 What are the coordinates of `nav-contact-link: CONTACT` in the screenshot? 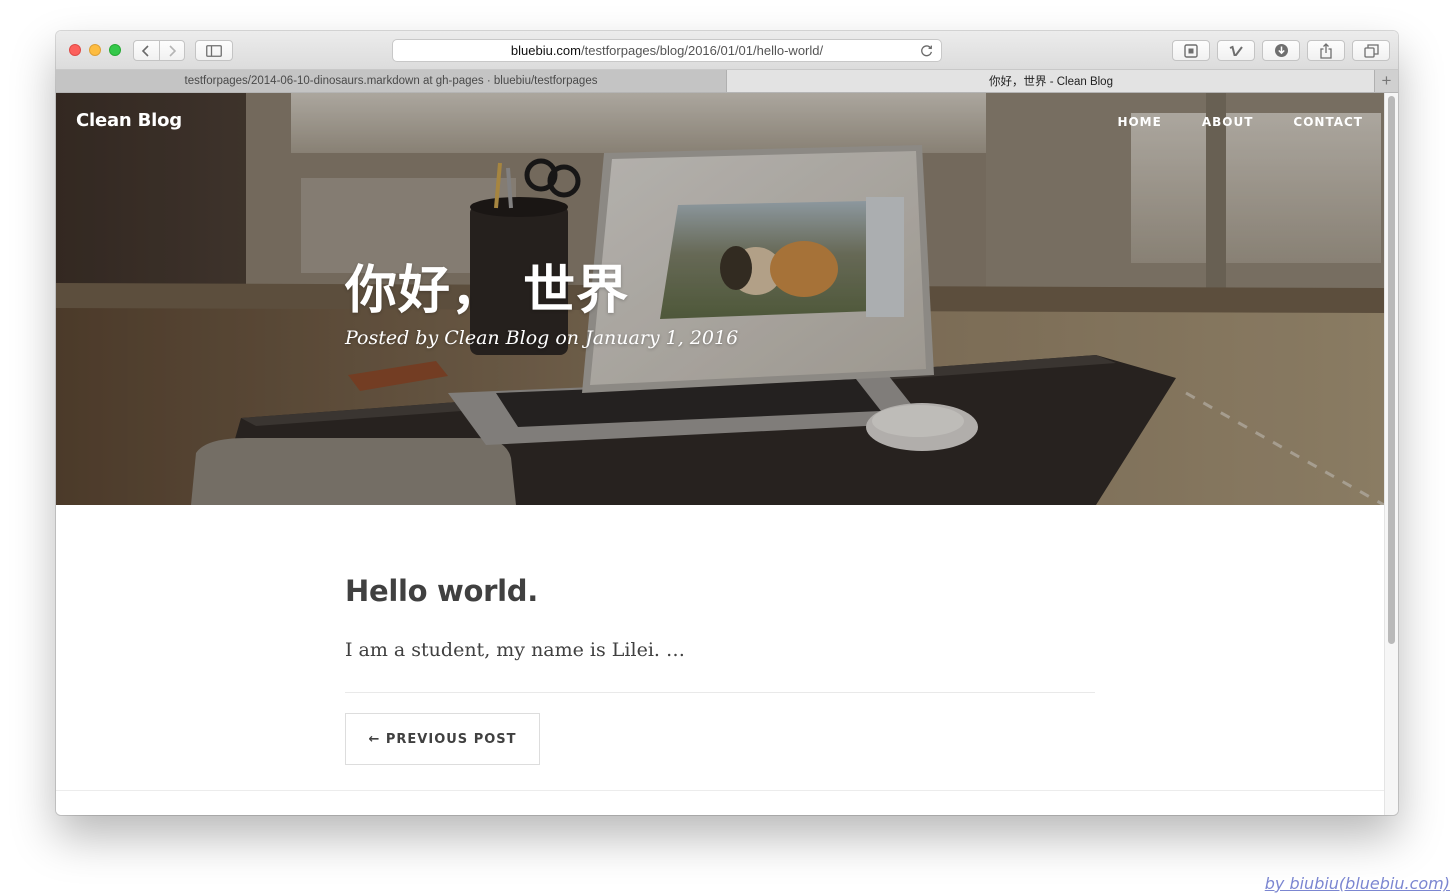 It's located at (1328, 122).